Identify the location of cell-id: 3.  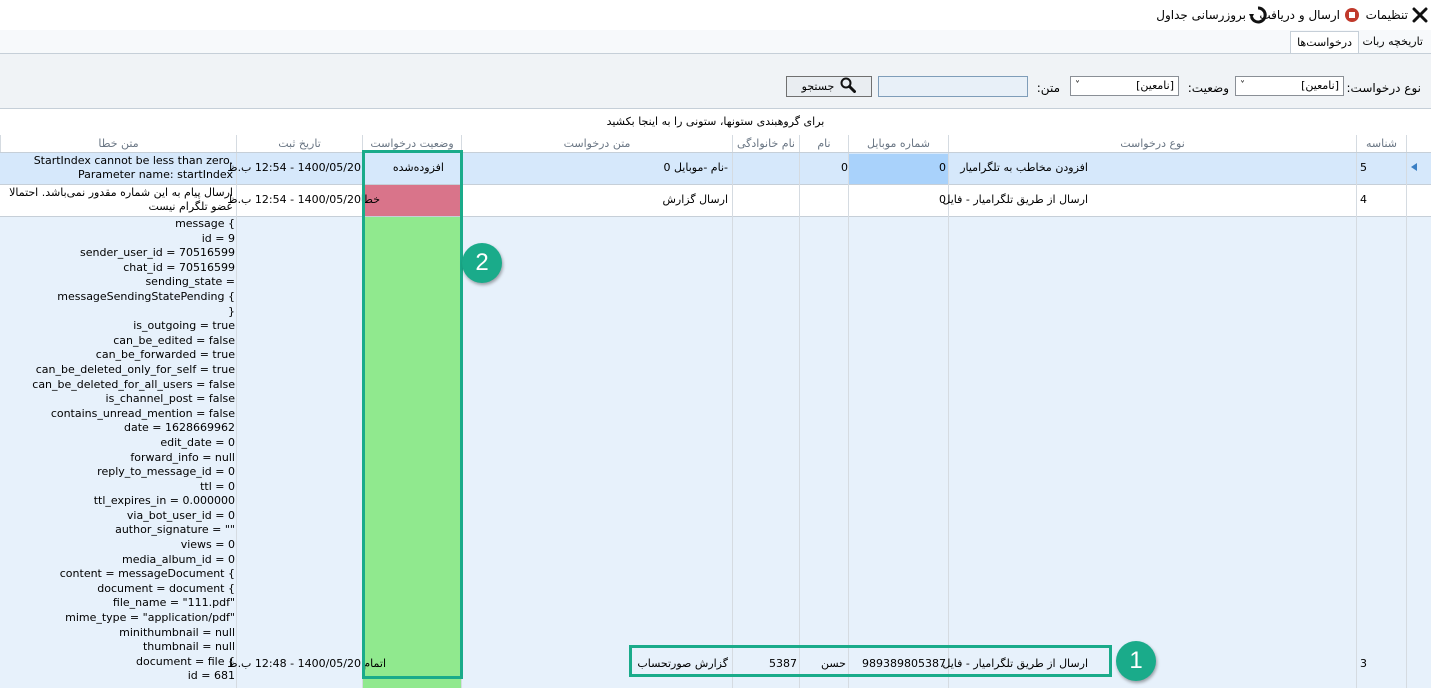
(1363, 663).